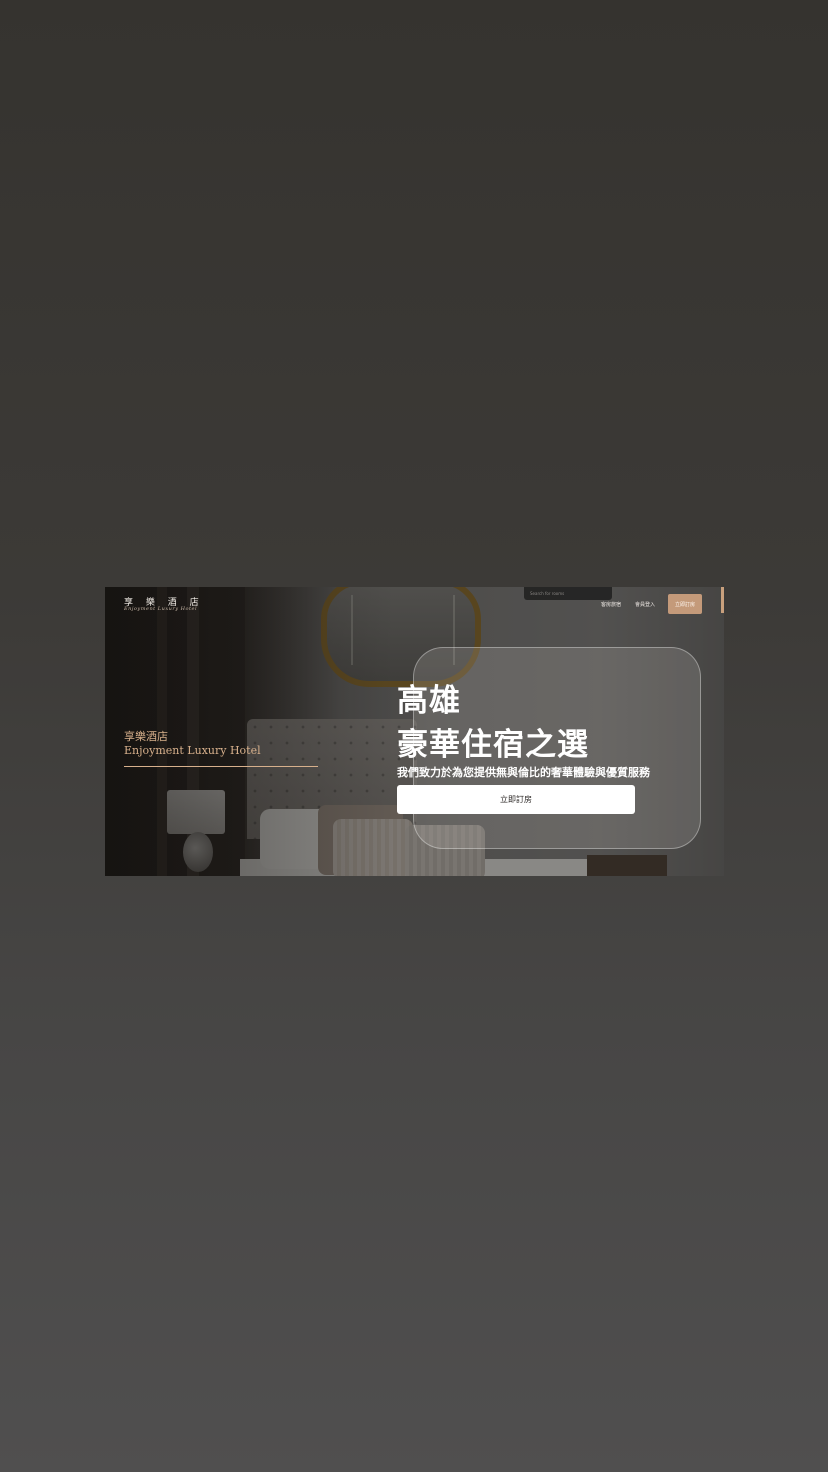 This screenshot has height=1472, width=828. What do you see at coordinates (523, 772) in the screenshot?
I see `hero-tagline: 我們致力於為您提供無與倫比的奢華體驗與優質服務` at bounding box center [523, 772].